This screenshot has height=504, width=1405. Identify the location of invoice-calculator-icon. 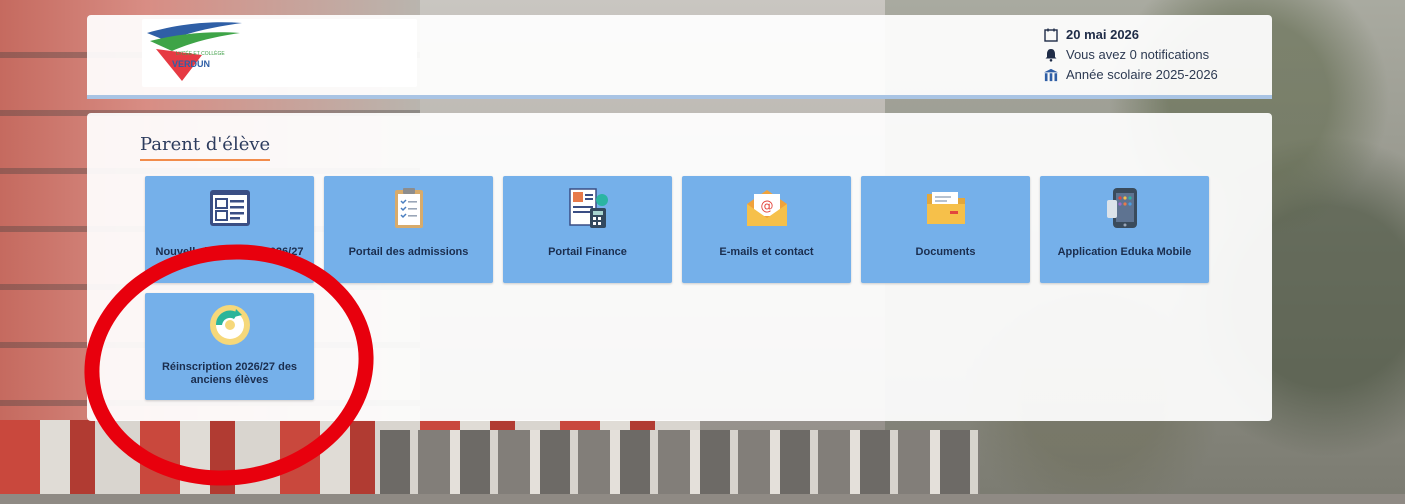
(588, 208).